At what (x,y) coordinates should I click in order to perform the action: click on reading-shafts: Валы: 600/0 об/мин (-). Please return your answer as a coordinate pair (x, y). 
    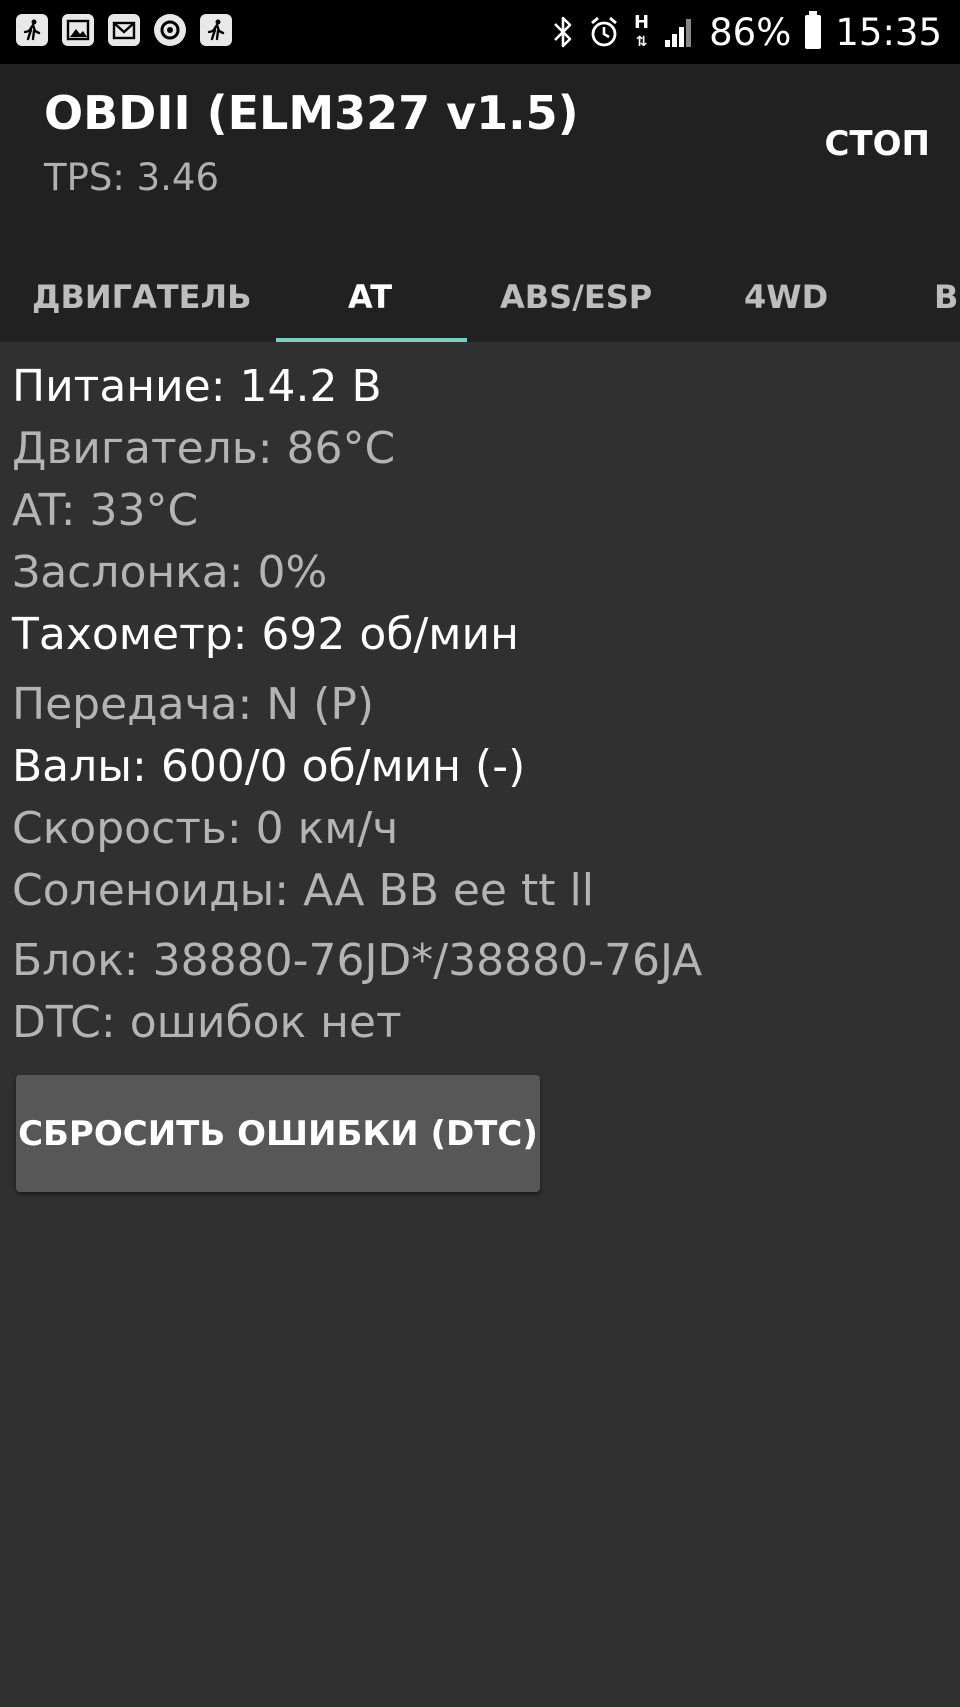
    Looking at the image, I should click on (269, 766).